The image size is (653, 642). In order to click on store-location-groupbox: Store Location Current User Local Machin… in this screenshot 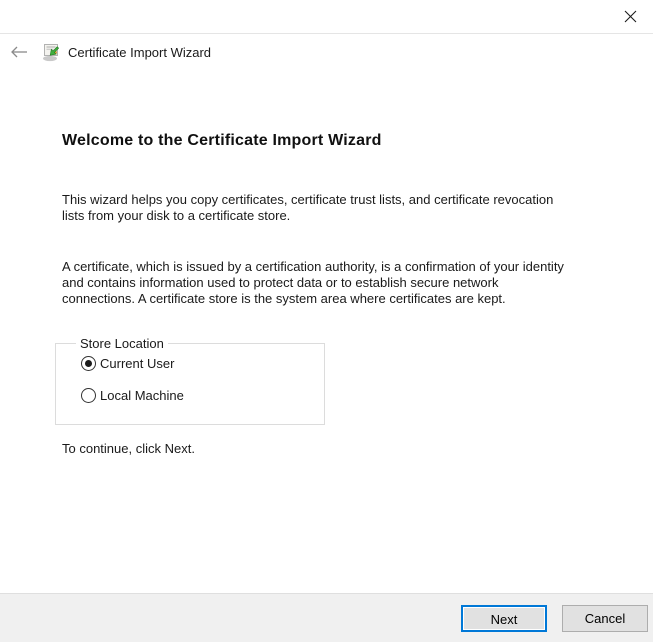, I will do `click(190, 380)`.